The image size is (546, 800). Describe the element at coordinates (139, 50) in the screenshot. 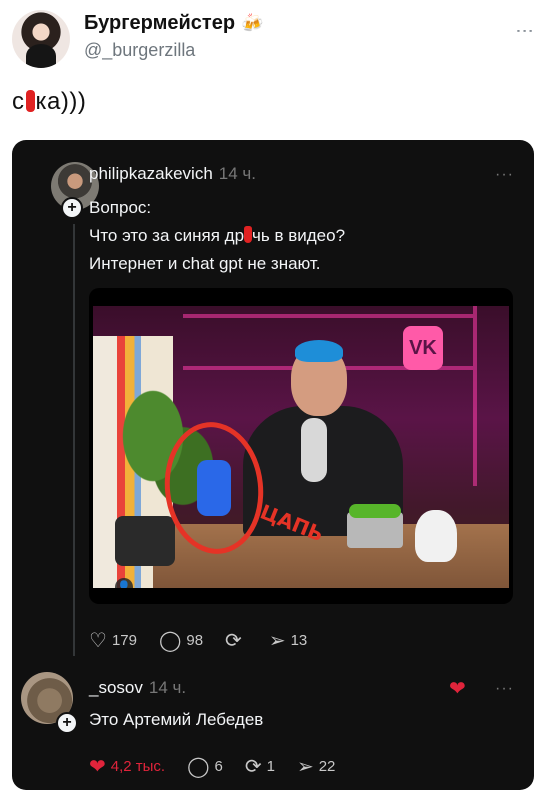

I see `author-handle: @_burgerzilla` at that location.